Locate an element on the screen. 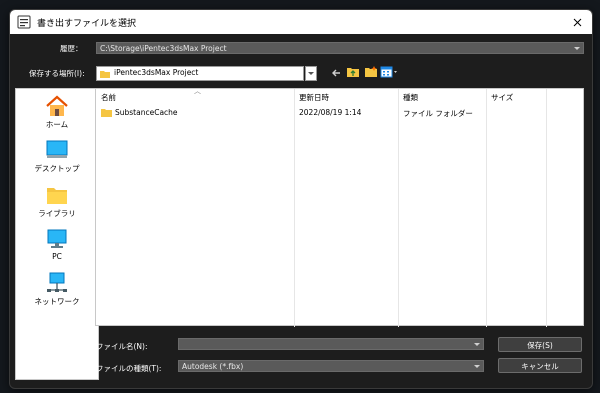 The image size is (600, 393). history-label: 履歴： is located at coordinates (71, 48).